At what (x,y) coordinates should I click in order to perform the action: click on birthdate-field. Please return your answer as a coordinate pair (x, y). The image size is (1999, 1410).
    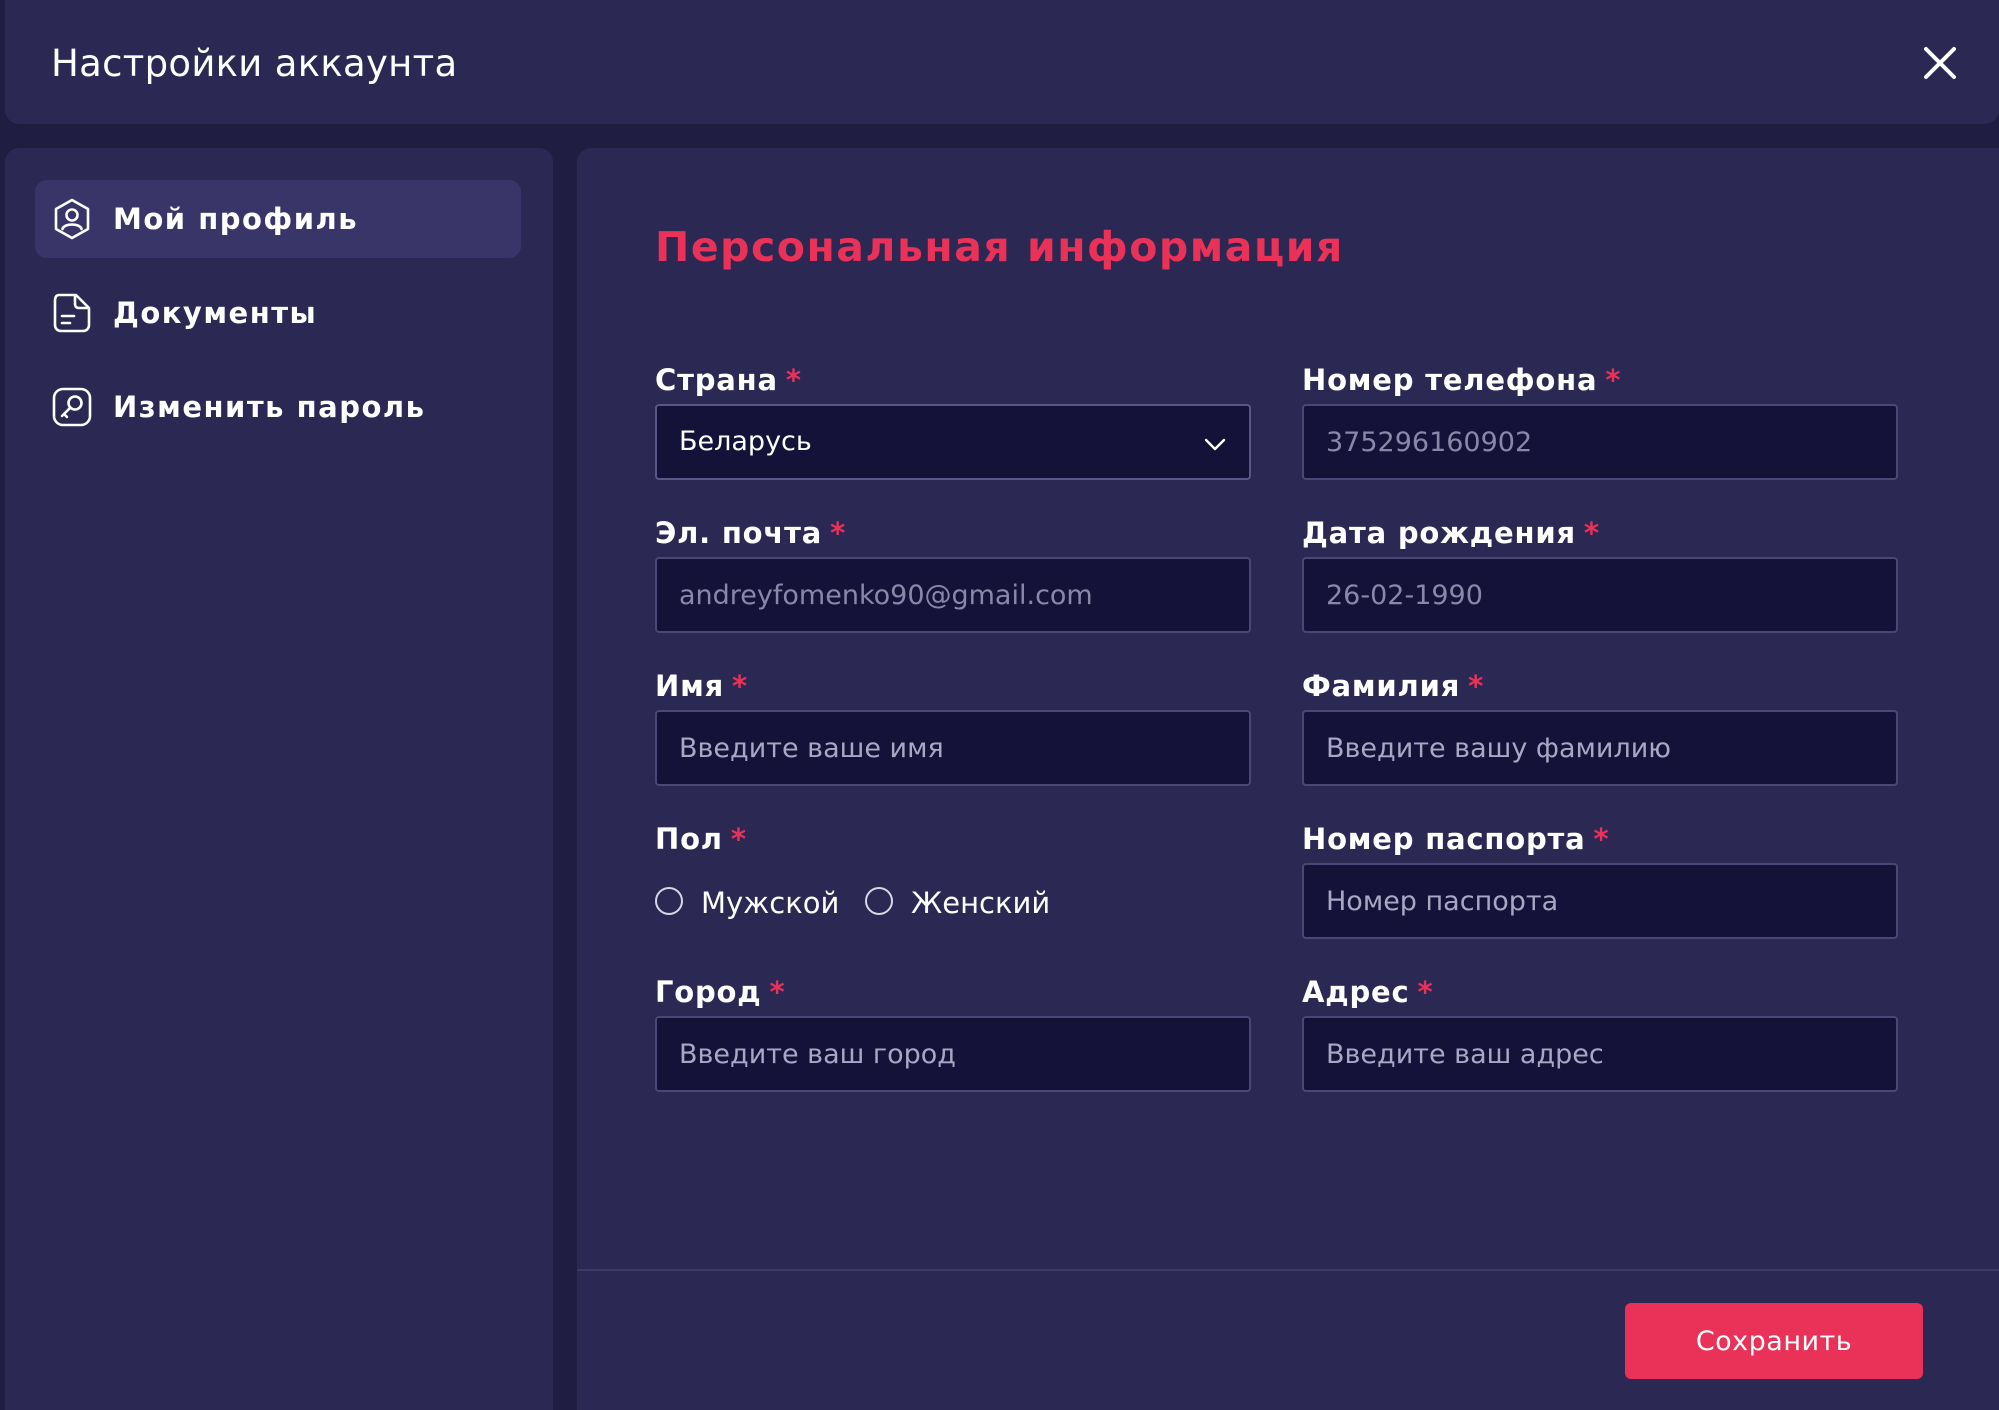
    Looking at the image, I should click on (1600, 595).